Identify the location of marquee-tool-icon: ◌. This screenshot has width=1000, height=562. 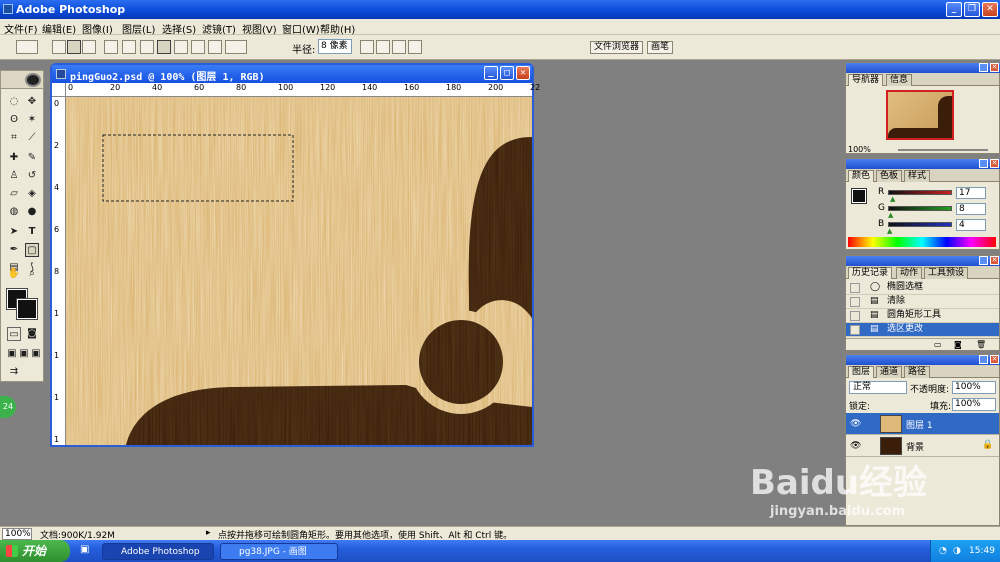
(14, 102).